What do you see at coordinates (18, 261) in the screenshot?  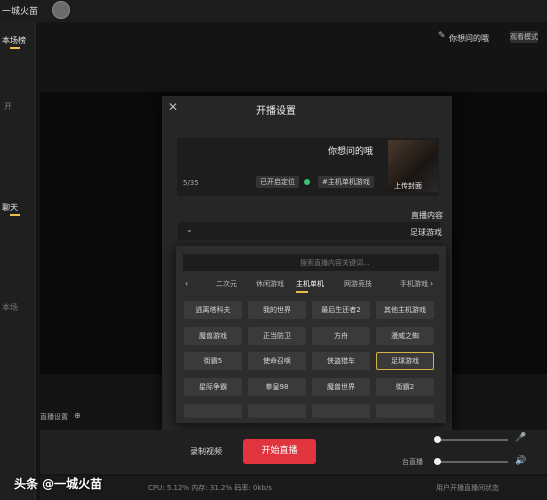 I see `left-panel` at bounding box center [18, 261].